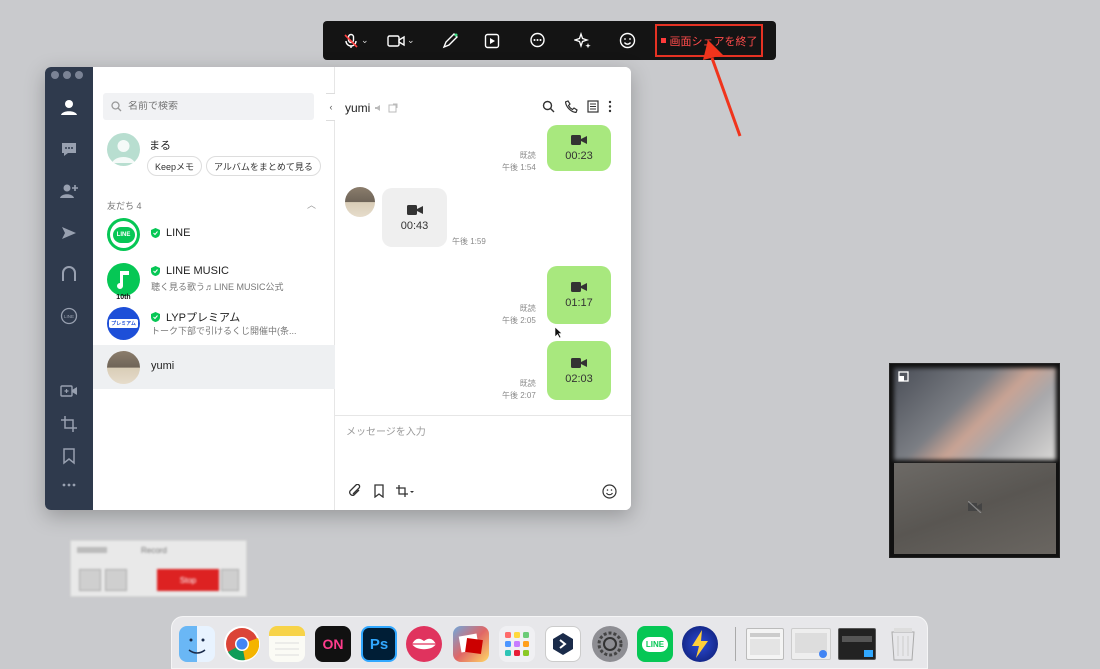 Image resolution: width=1100 pixels, height=669 pixels. I want to click on dock-app-photos, so click(471, 644).